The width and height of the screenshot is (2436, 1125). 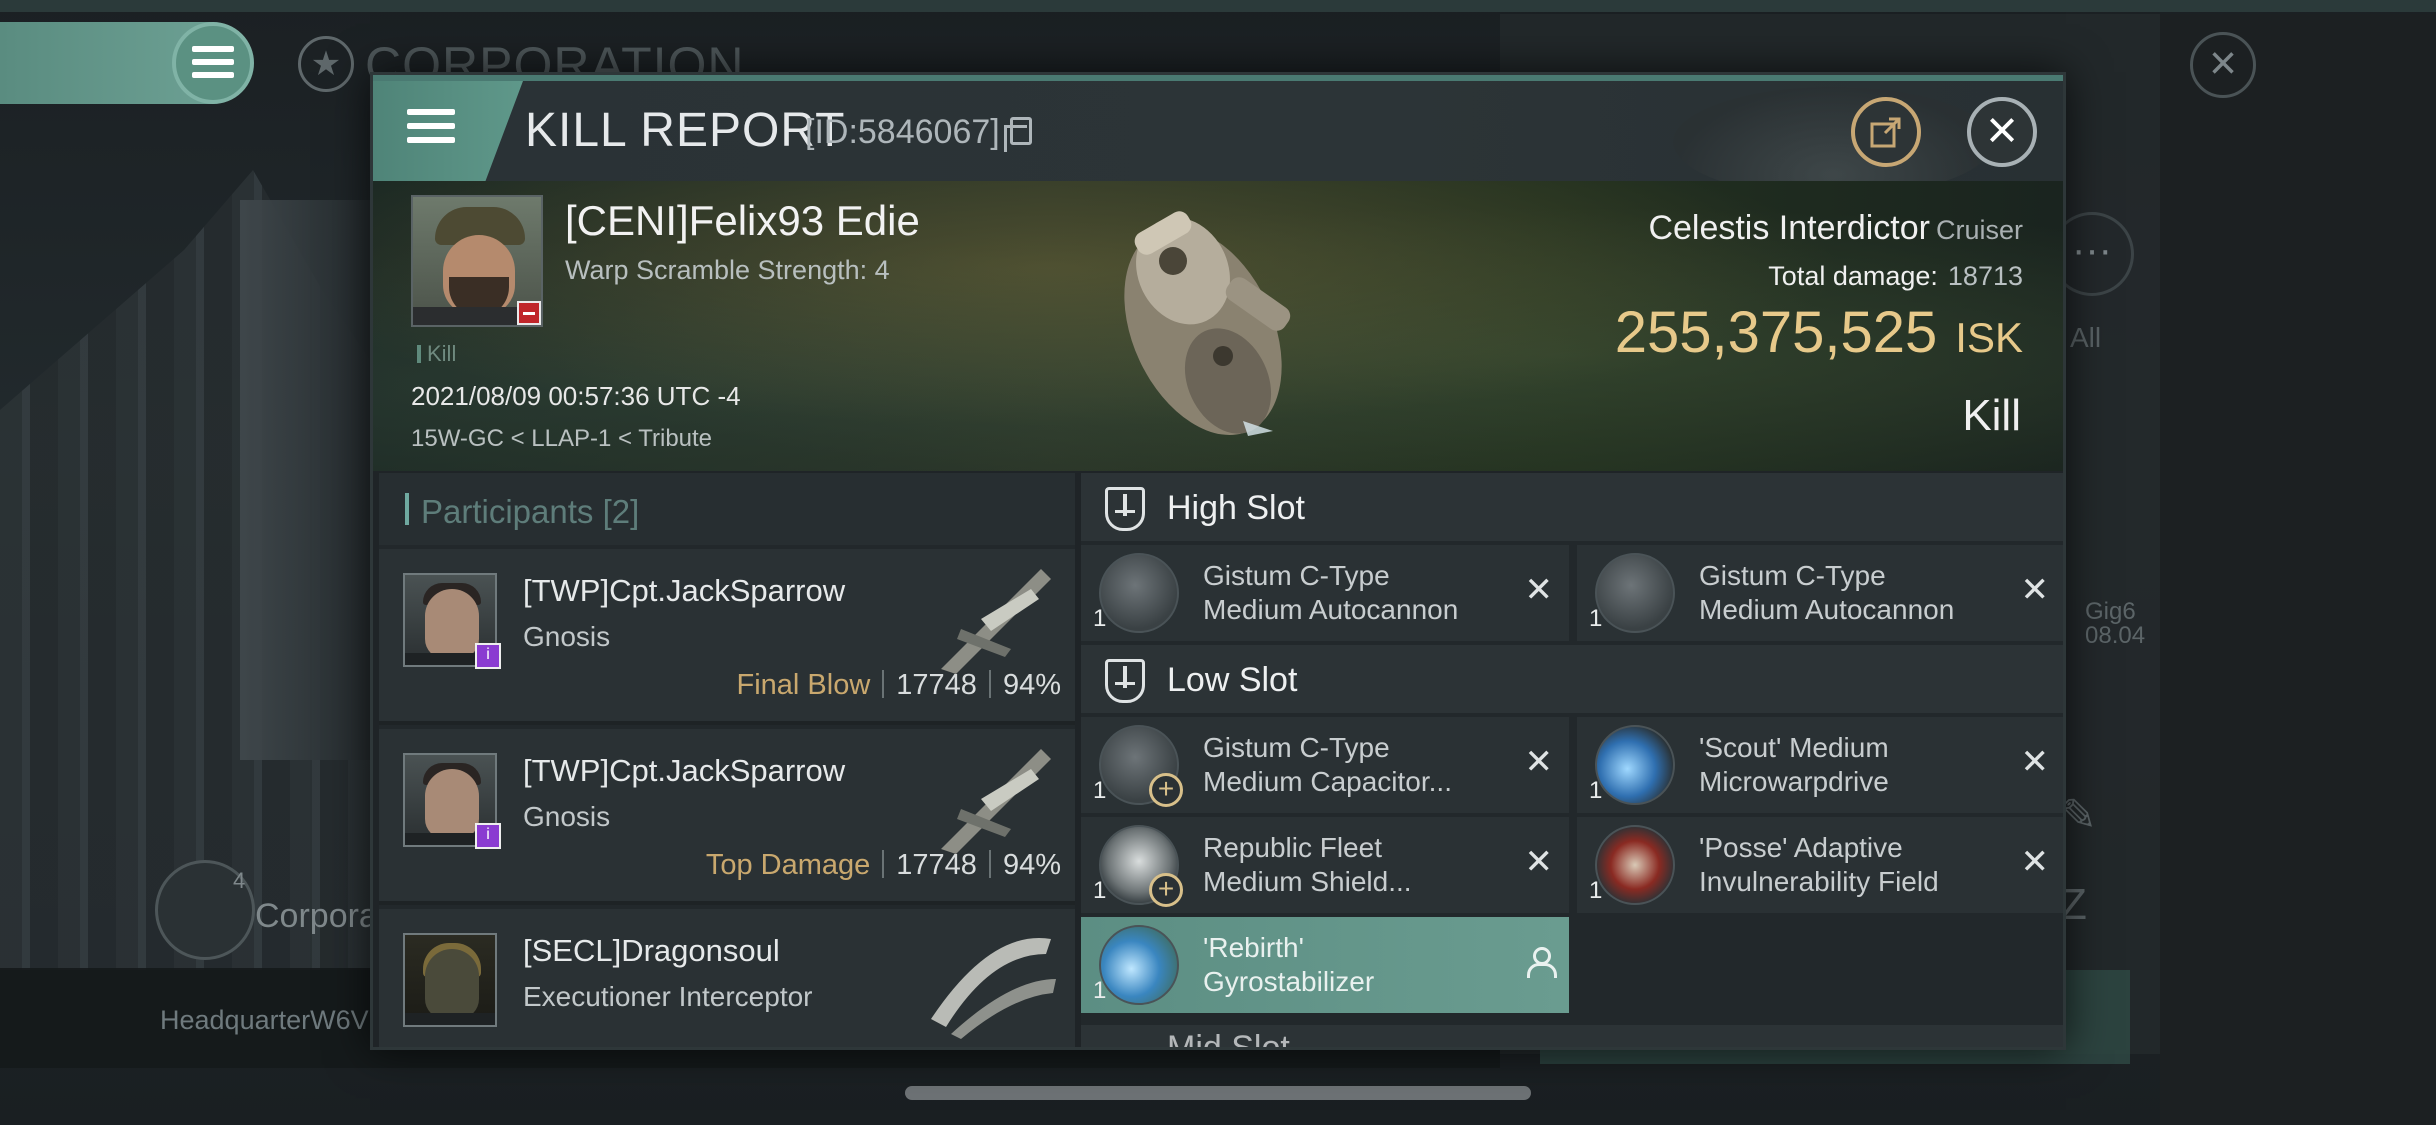 I want to click on participant-row: [SECL]Dragonsoul Executioner Interceptor, so click(x=727, y=978).